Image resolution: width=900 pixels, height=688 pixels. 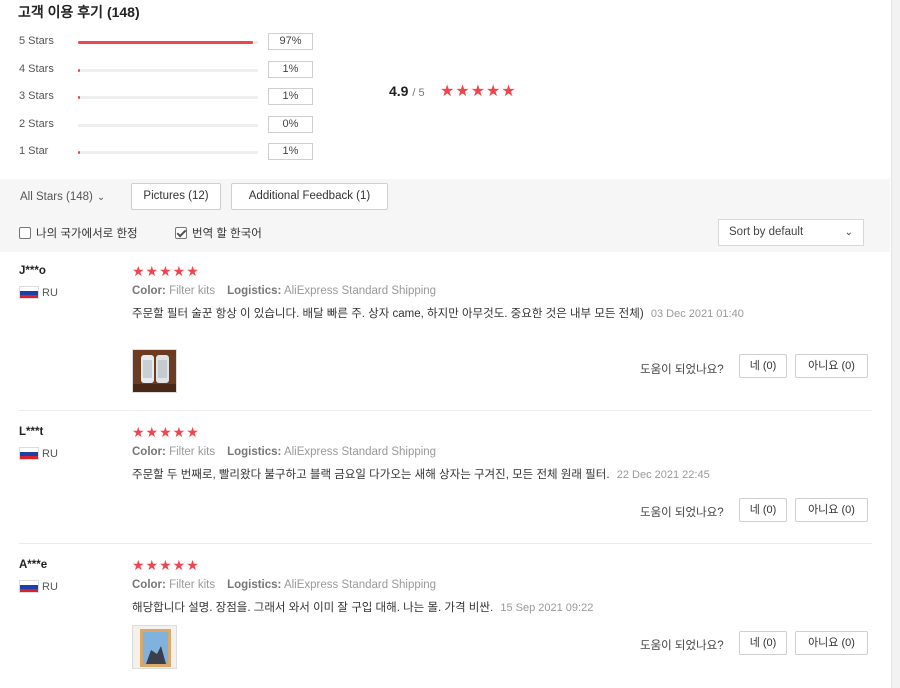 What do you see at coordinates (32, 271) in the screenshot?
I see `reviewer-name: J***o` at bounding box center [32, 271].